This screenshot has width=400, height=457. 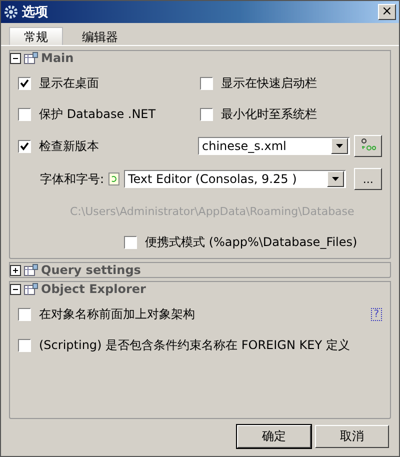 I want to click on ok-button: 确定, so click(x=274, y=436).